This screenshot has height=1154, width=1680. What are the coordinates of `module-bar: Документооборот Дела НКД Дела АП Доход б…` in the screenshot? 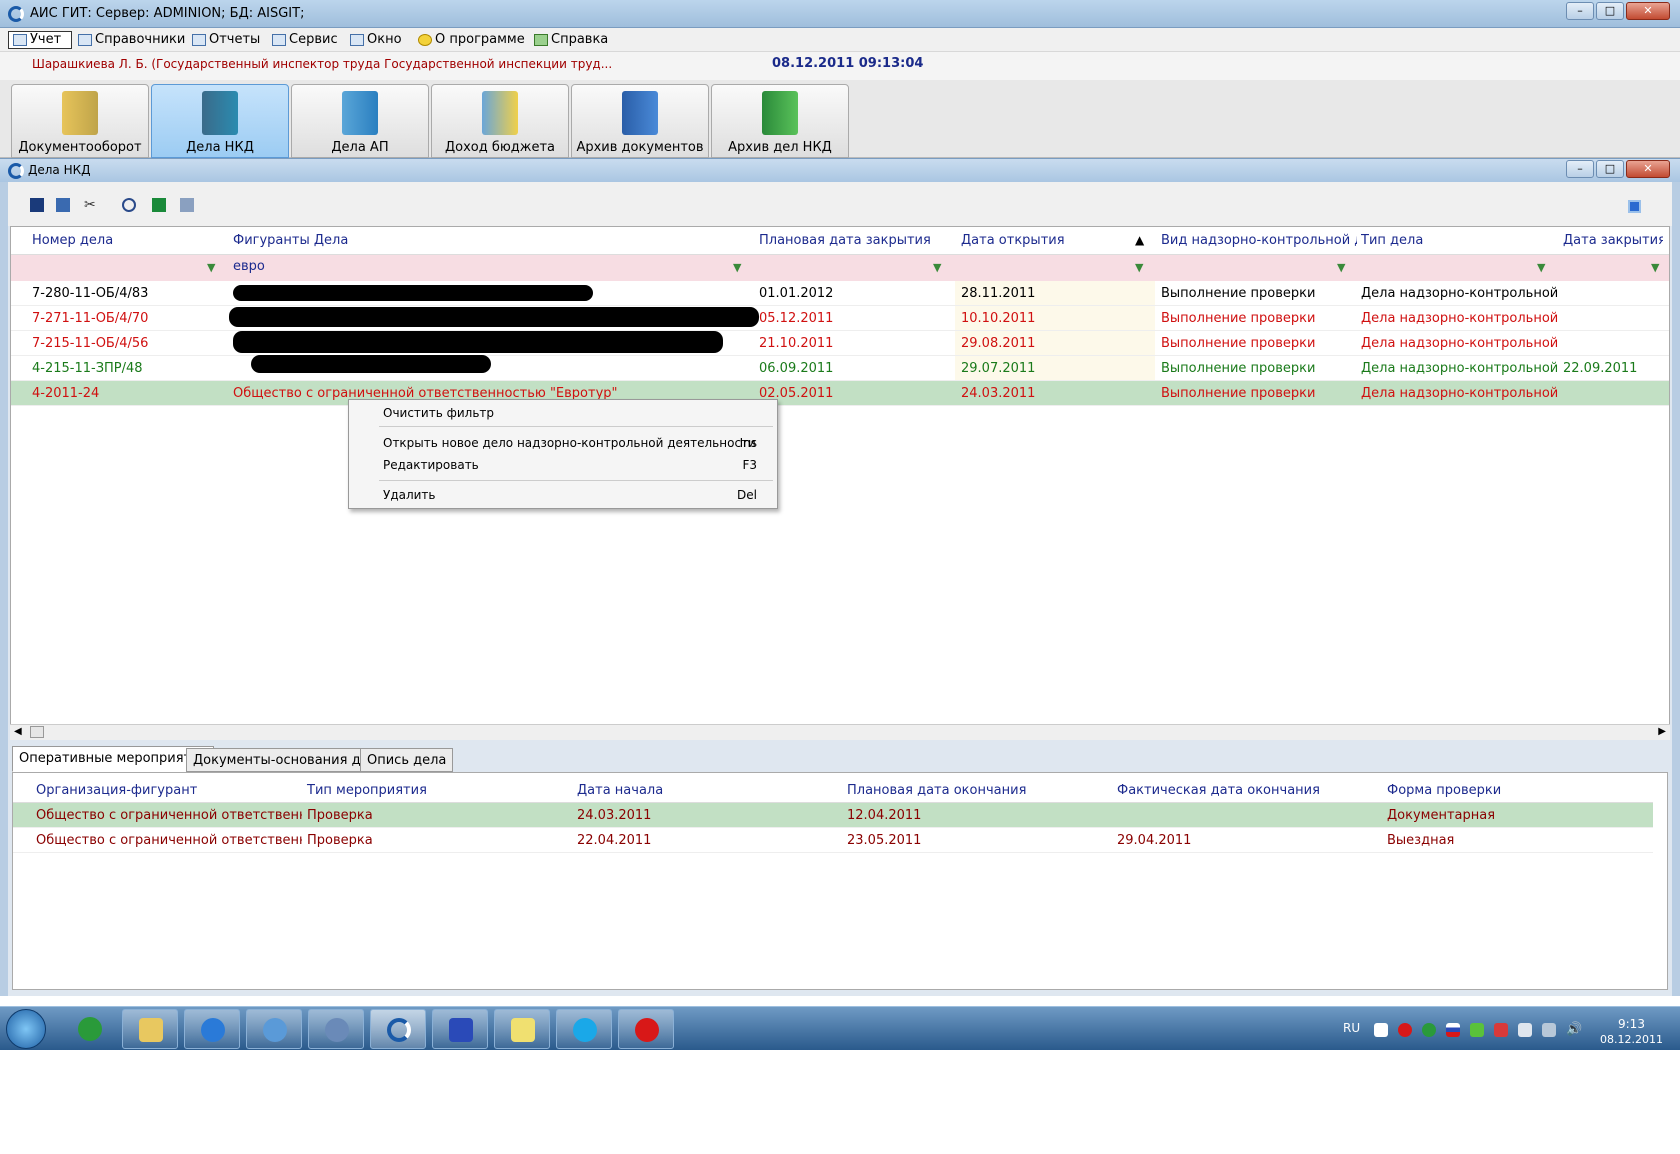 It's located at (840, 119).